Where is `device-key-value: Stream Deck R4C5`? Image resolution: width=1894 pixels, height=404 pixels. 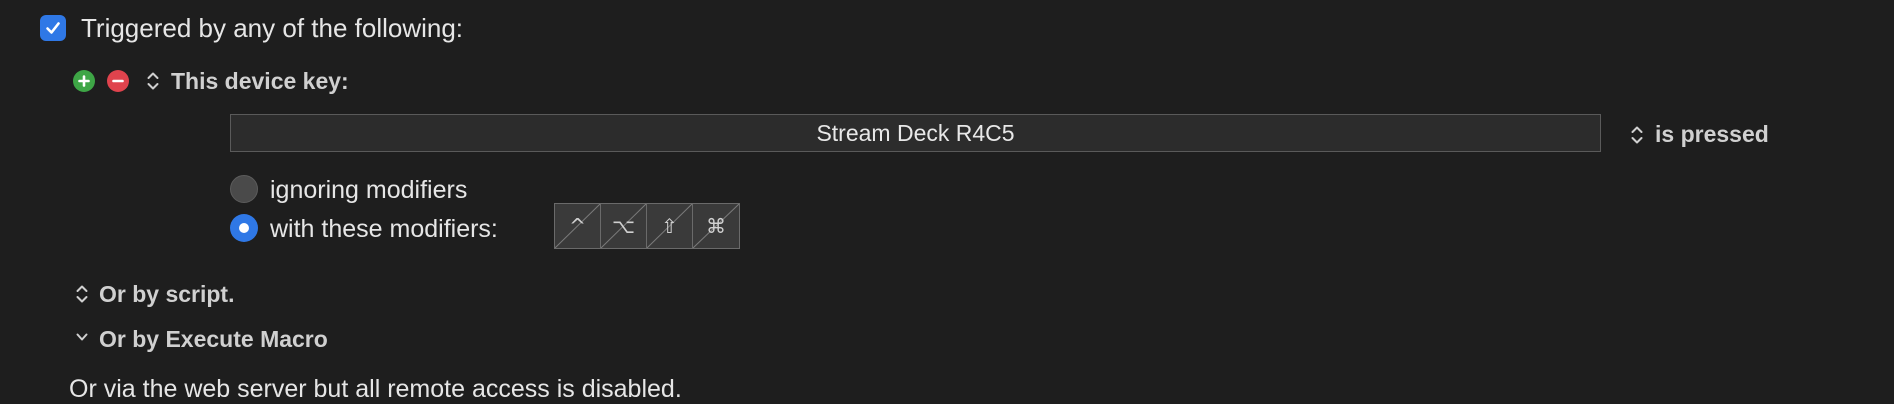
device-key-value: Stream Deck R4C5 is located at coordinates (915, 132).